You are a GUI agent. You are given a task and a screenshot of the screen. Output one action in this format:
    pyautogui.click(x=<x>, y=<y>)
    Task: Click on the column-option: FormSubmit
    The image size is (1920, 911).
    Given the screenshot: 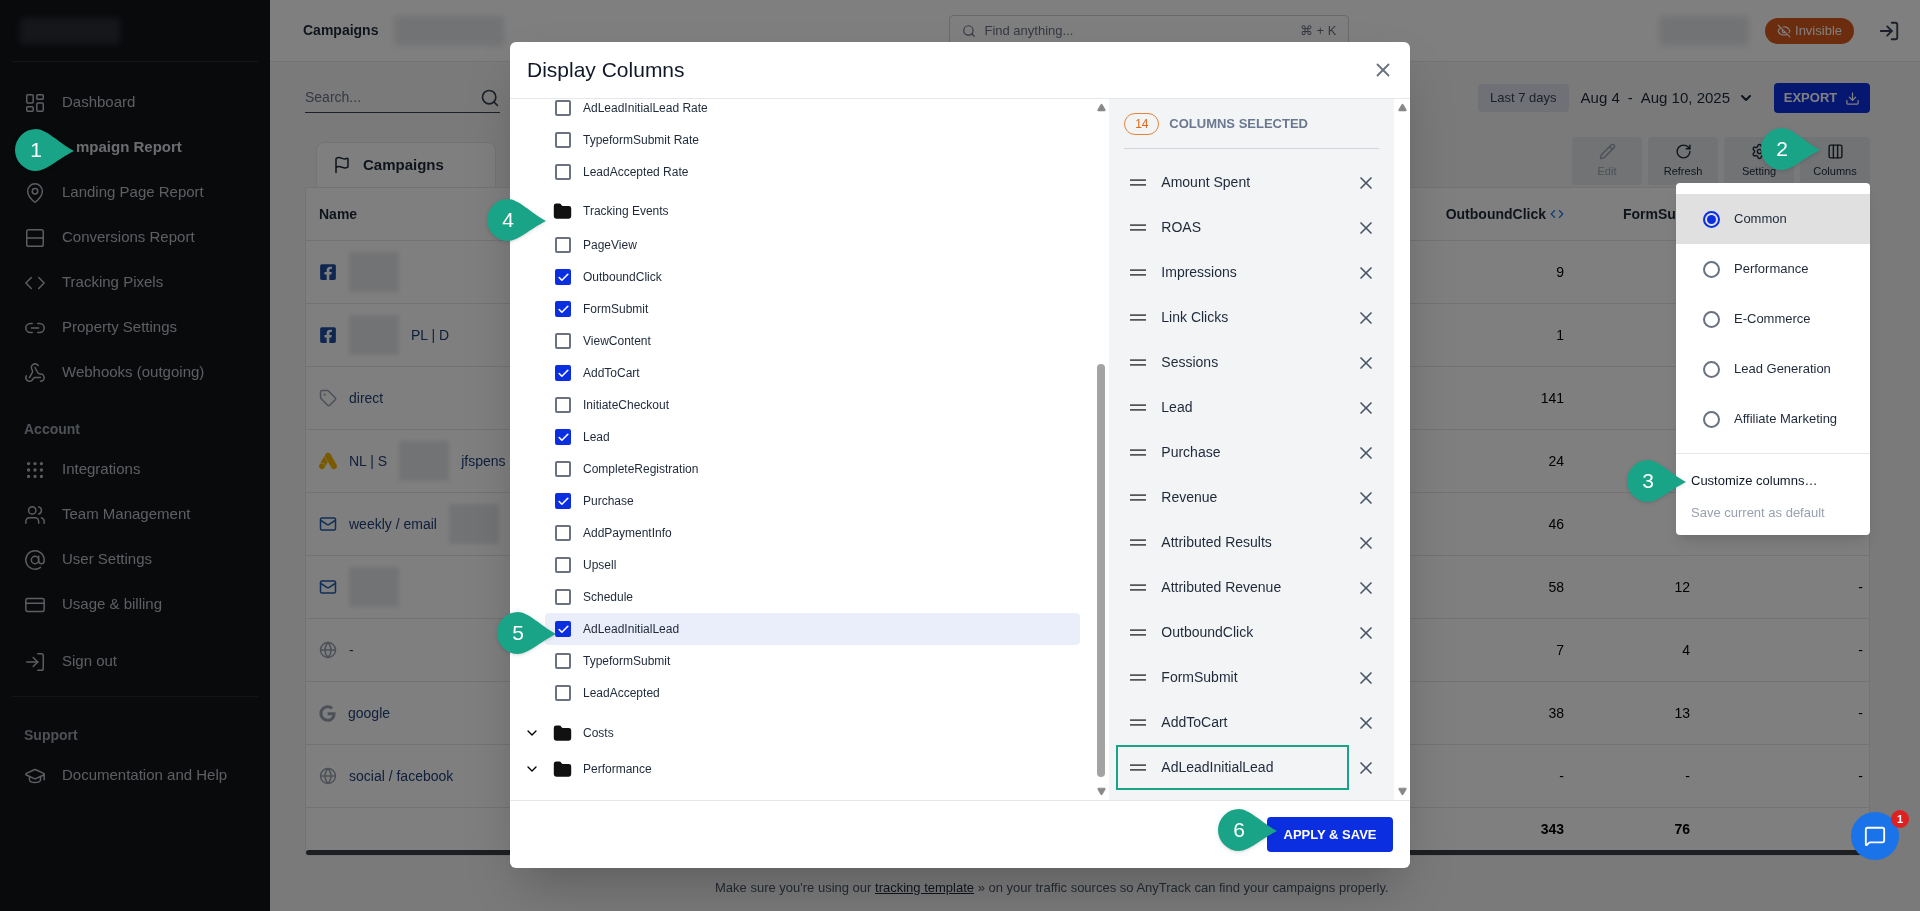 What is the action you would take?
    pyautogui.click(x=812, y=309)
    